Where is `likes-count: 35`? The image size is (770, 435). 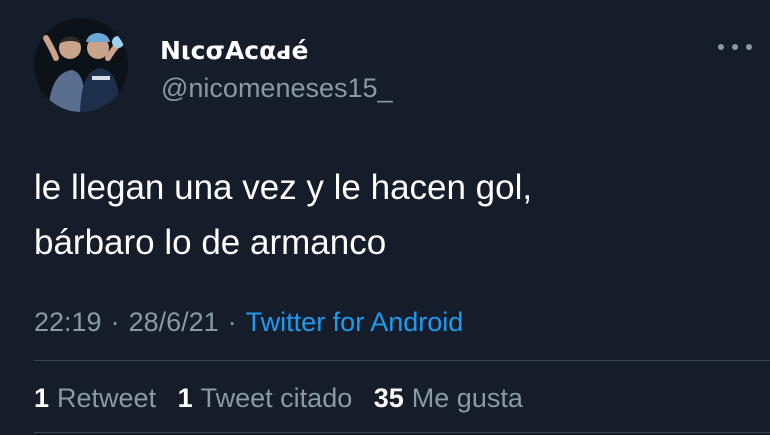 likes-count: 35 is located at coordinates (388, 398).